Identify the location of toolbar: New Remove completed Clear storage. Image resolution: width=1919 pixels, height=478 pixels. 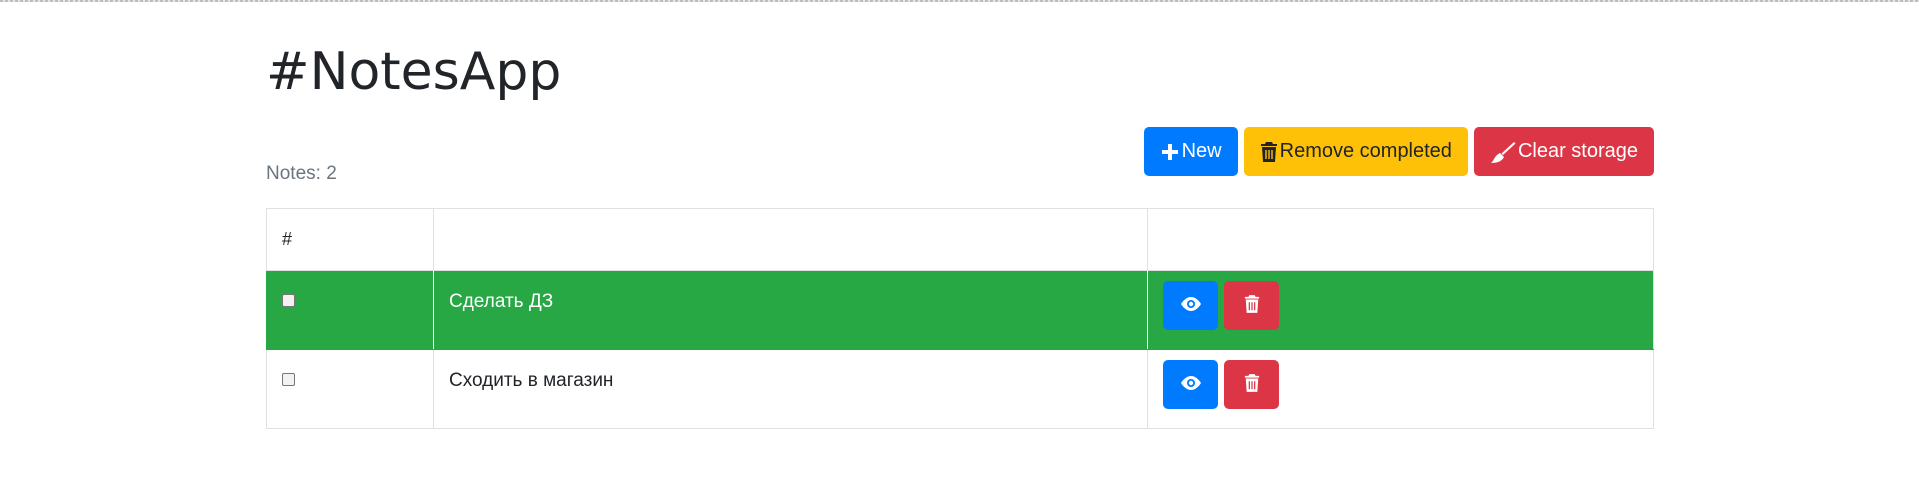
(1398, 151).